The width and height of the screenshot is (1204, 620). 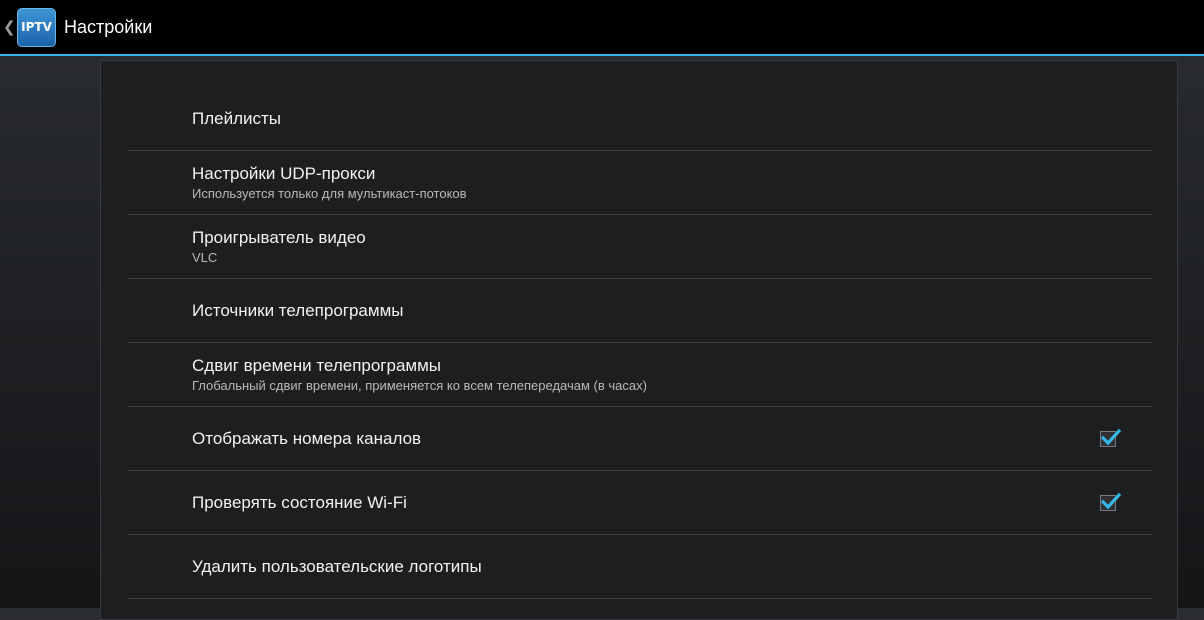 What do you see at coordinates (9, 27) in the screenshot?
I see `chevron-left-icon: ❮` at bounding box center [9, 27].